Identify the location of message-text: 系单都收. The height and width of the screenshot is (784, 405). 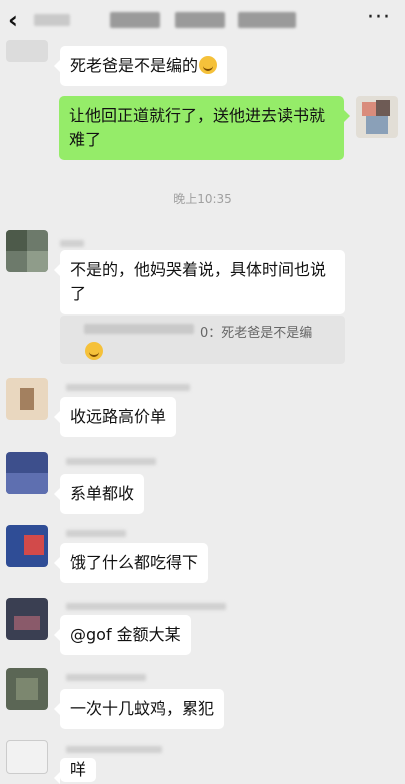
(102, 493).